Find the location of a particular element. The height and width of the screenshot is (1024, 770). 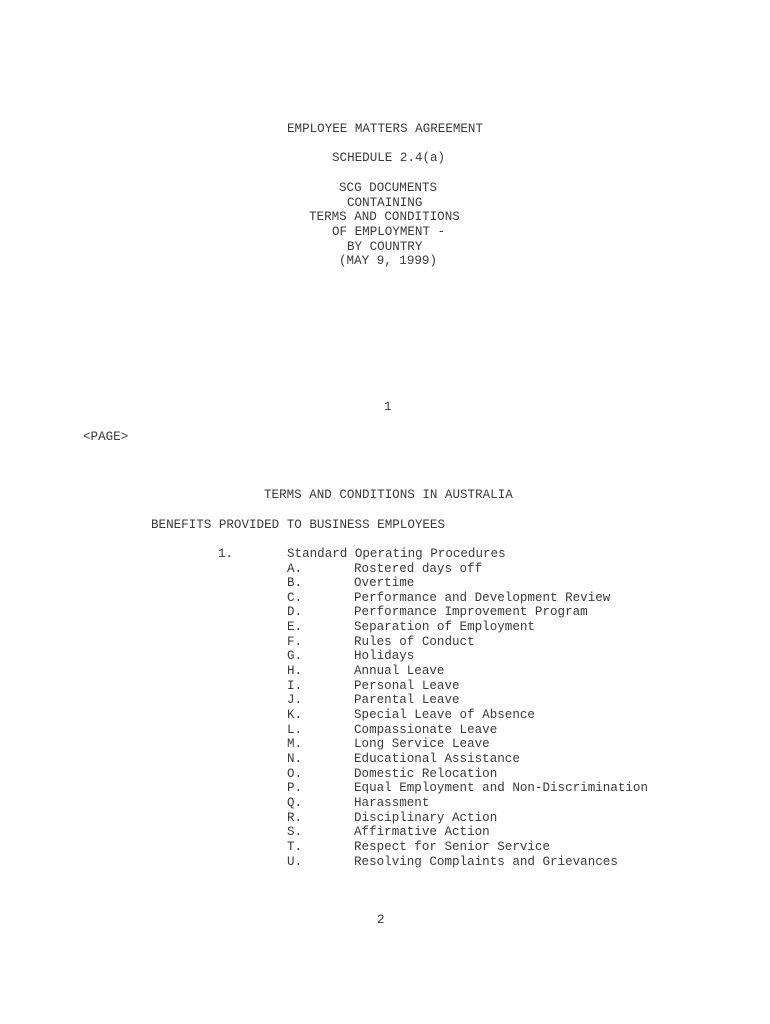

list-item-text: Special Leave of Absence is located at coordinates (444, 715).